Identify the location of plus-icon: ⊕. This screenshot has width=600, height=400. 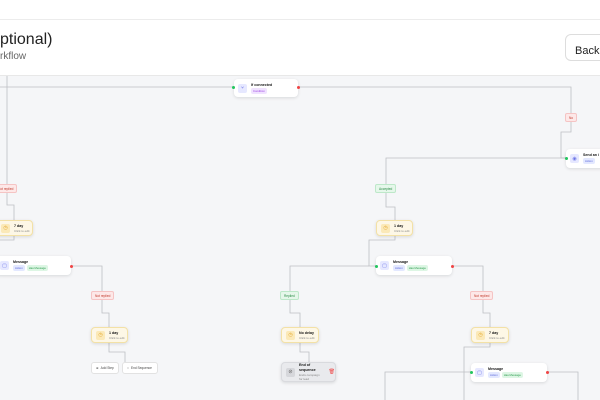
(97, 368).